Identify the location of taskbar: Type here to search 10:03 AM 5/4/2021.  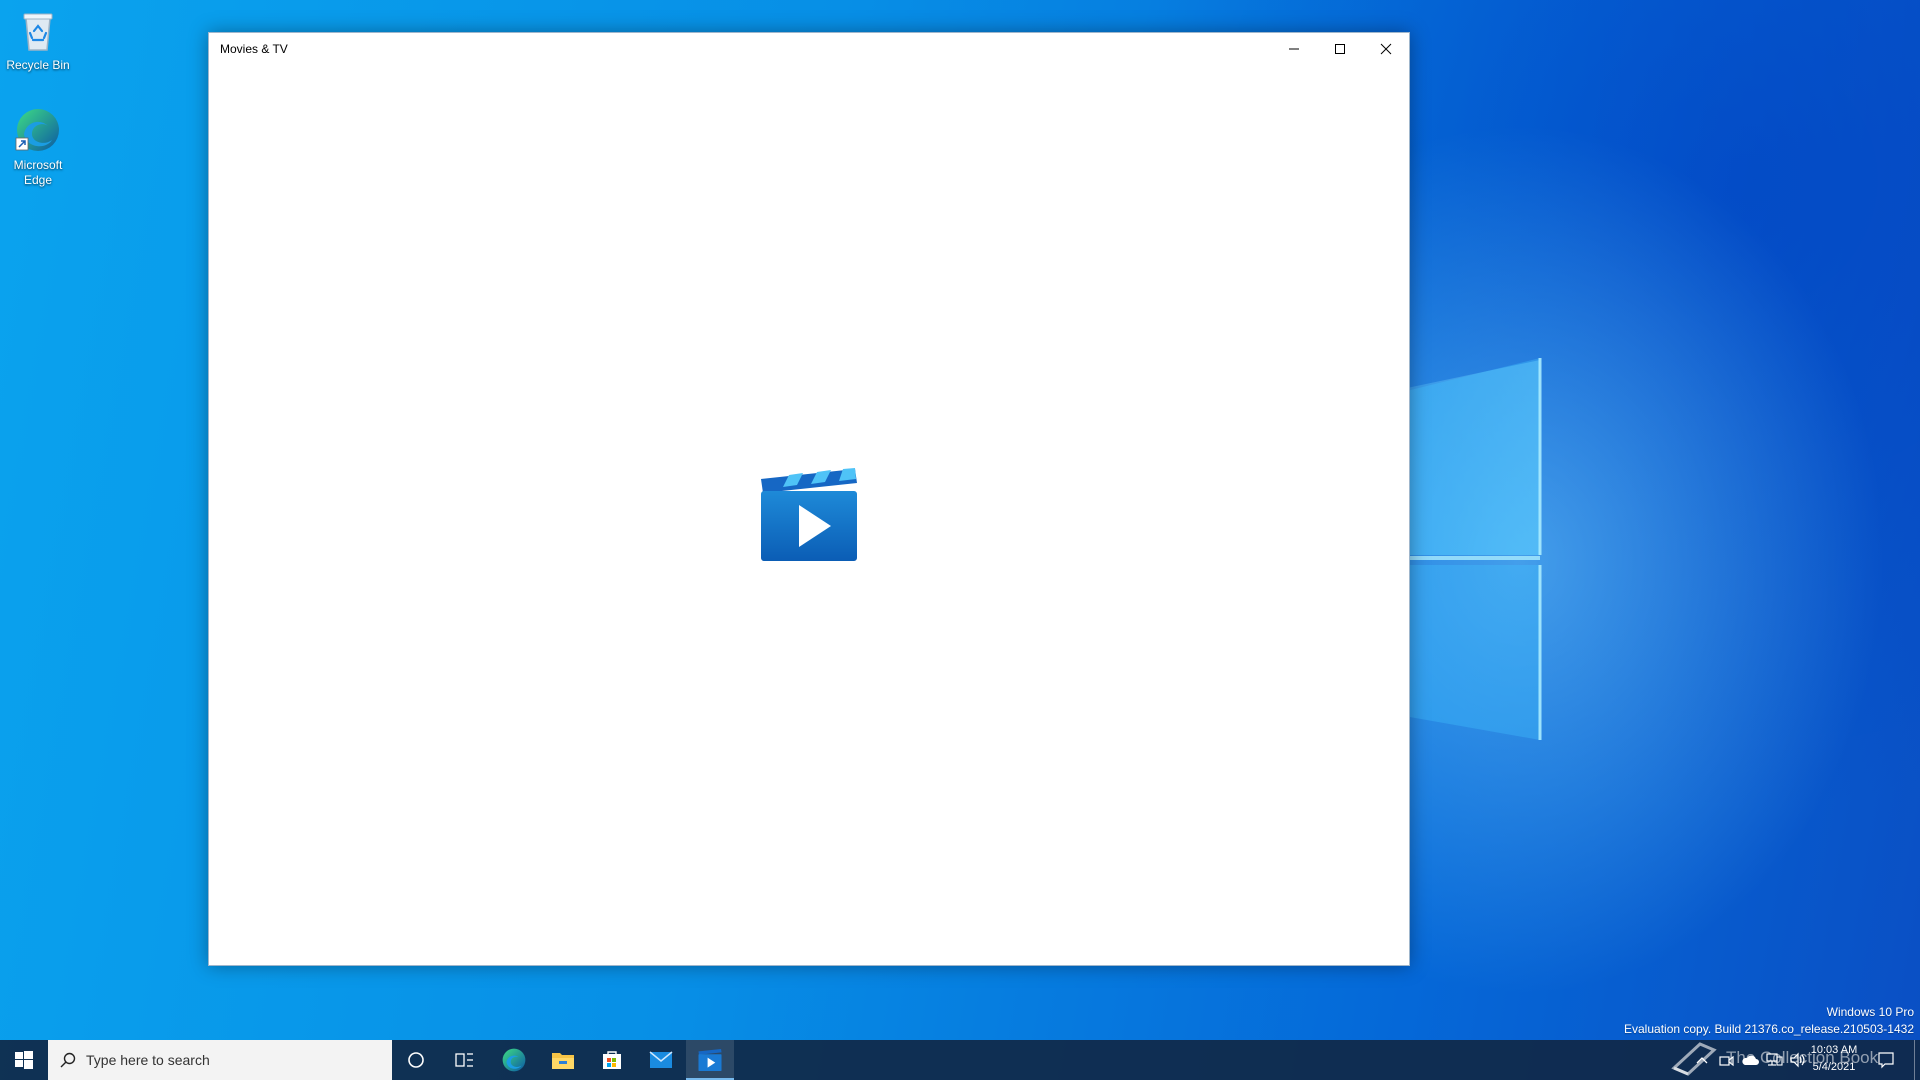
(960, 1060).